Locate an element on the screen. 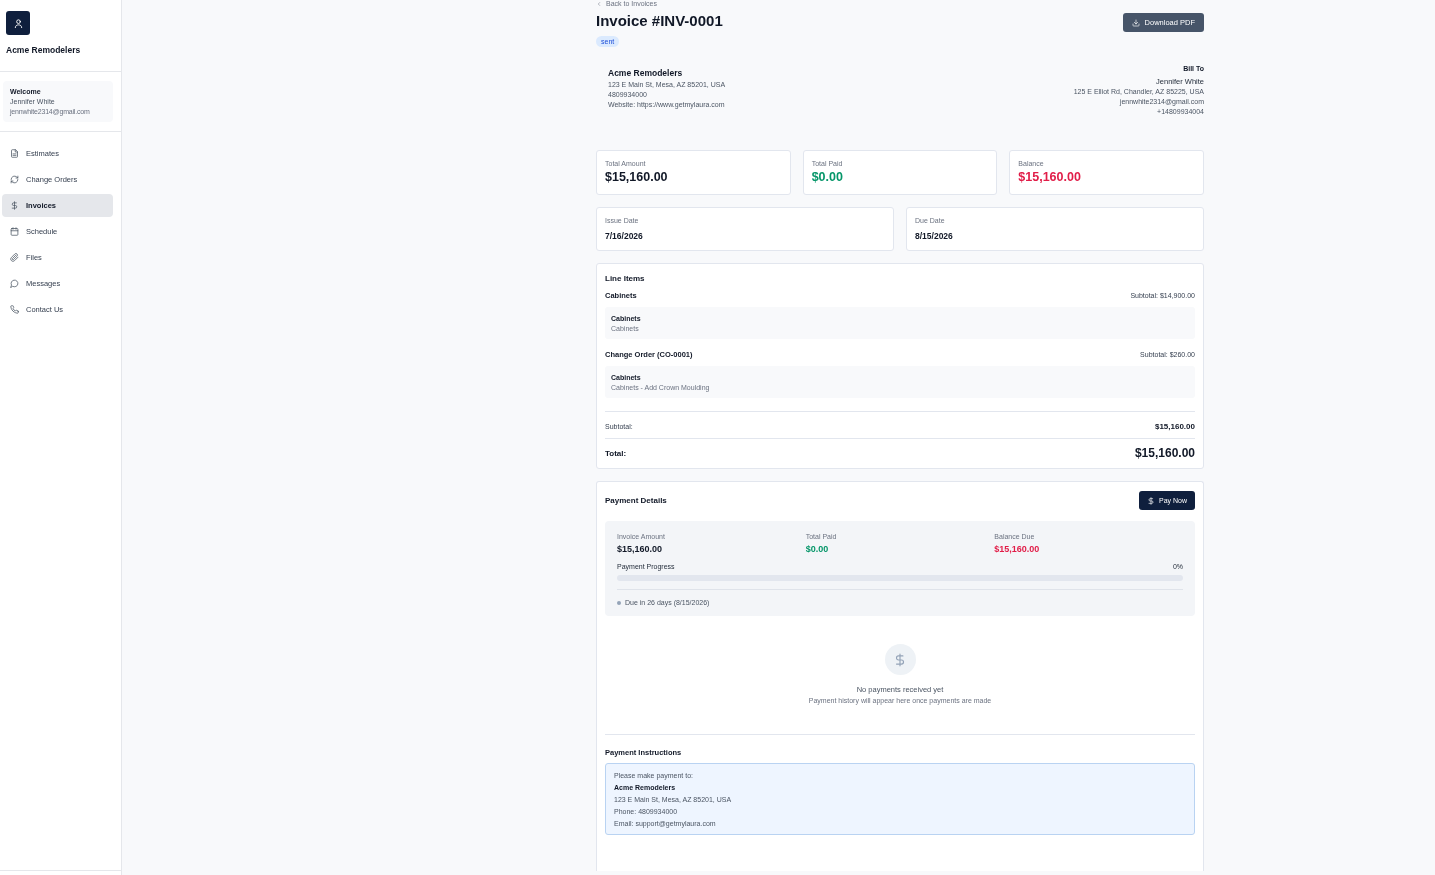 Image resolution: width=1435 pixels, height=875 pixels. calendar-icon is located at coordinates (14, 231).